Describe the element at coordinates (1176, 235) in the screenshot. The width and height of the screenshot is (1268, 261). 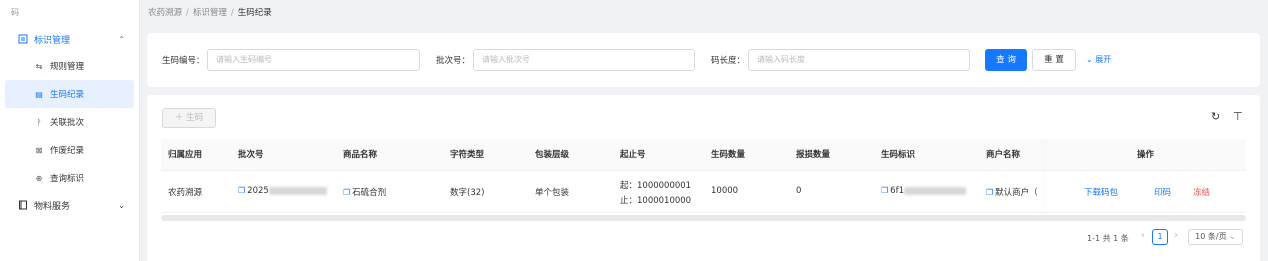
I see `next-page-icon: ›` at that location.